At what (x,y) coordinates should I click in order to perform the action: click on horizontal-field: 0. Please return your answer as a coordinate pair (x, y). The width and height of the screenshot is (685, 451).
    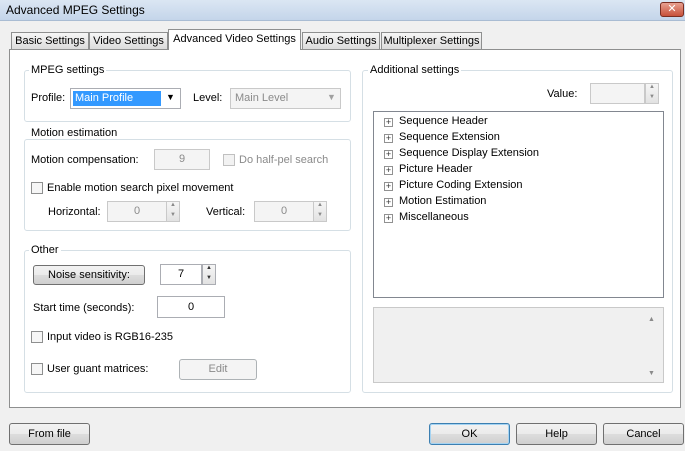
    Looking at the image, I should click on (137, 211).